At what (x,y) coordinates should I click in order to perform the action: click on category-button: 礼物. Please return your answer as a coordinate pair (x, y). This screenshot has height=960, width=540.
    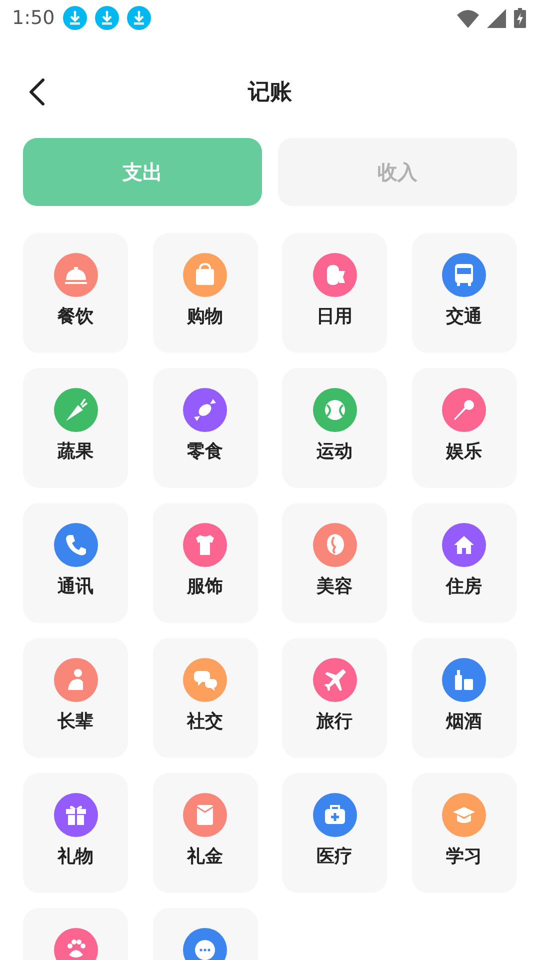
    Looking at the image, I should click on (75, 833).